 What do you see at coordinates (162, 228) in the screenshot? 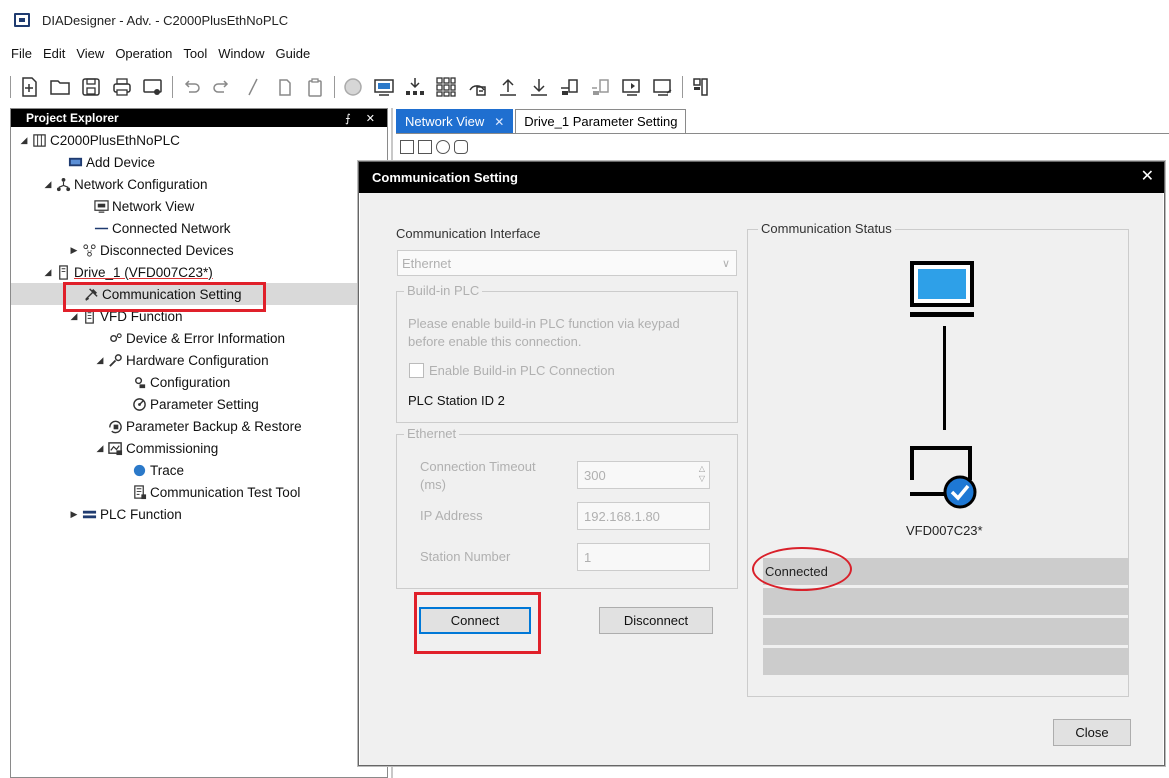
I see `tree-node-connected-network: Connected Network` at bounding box center [162, 228].